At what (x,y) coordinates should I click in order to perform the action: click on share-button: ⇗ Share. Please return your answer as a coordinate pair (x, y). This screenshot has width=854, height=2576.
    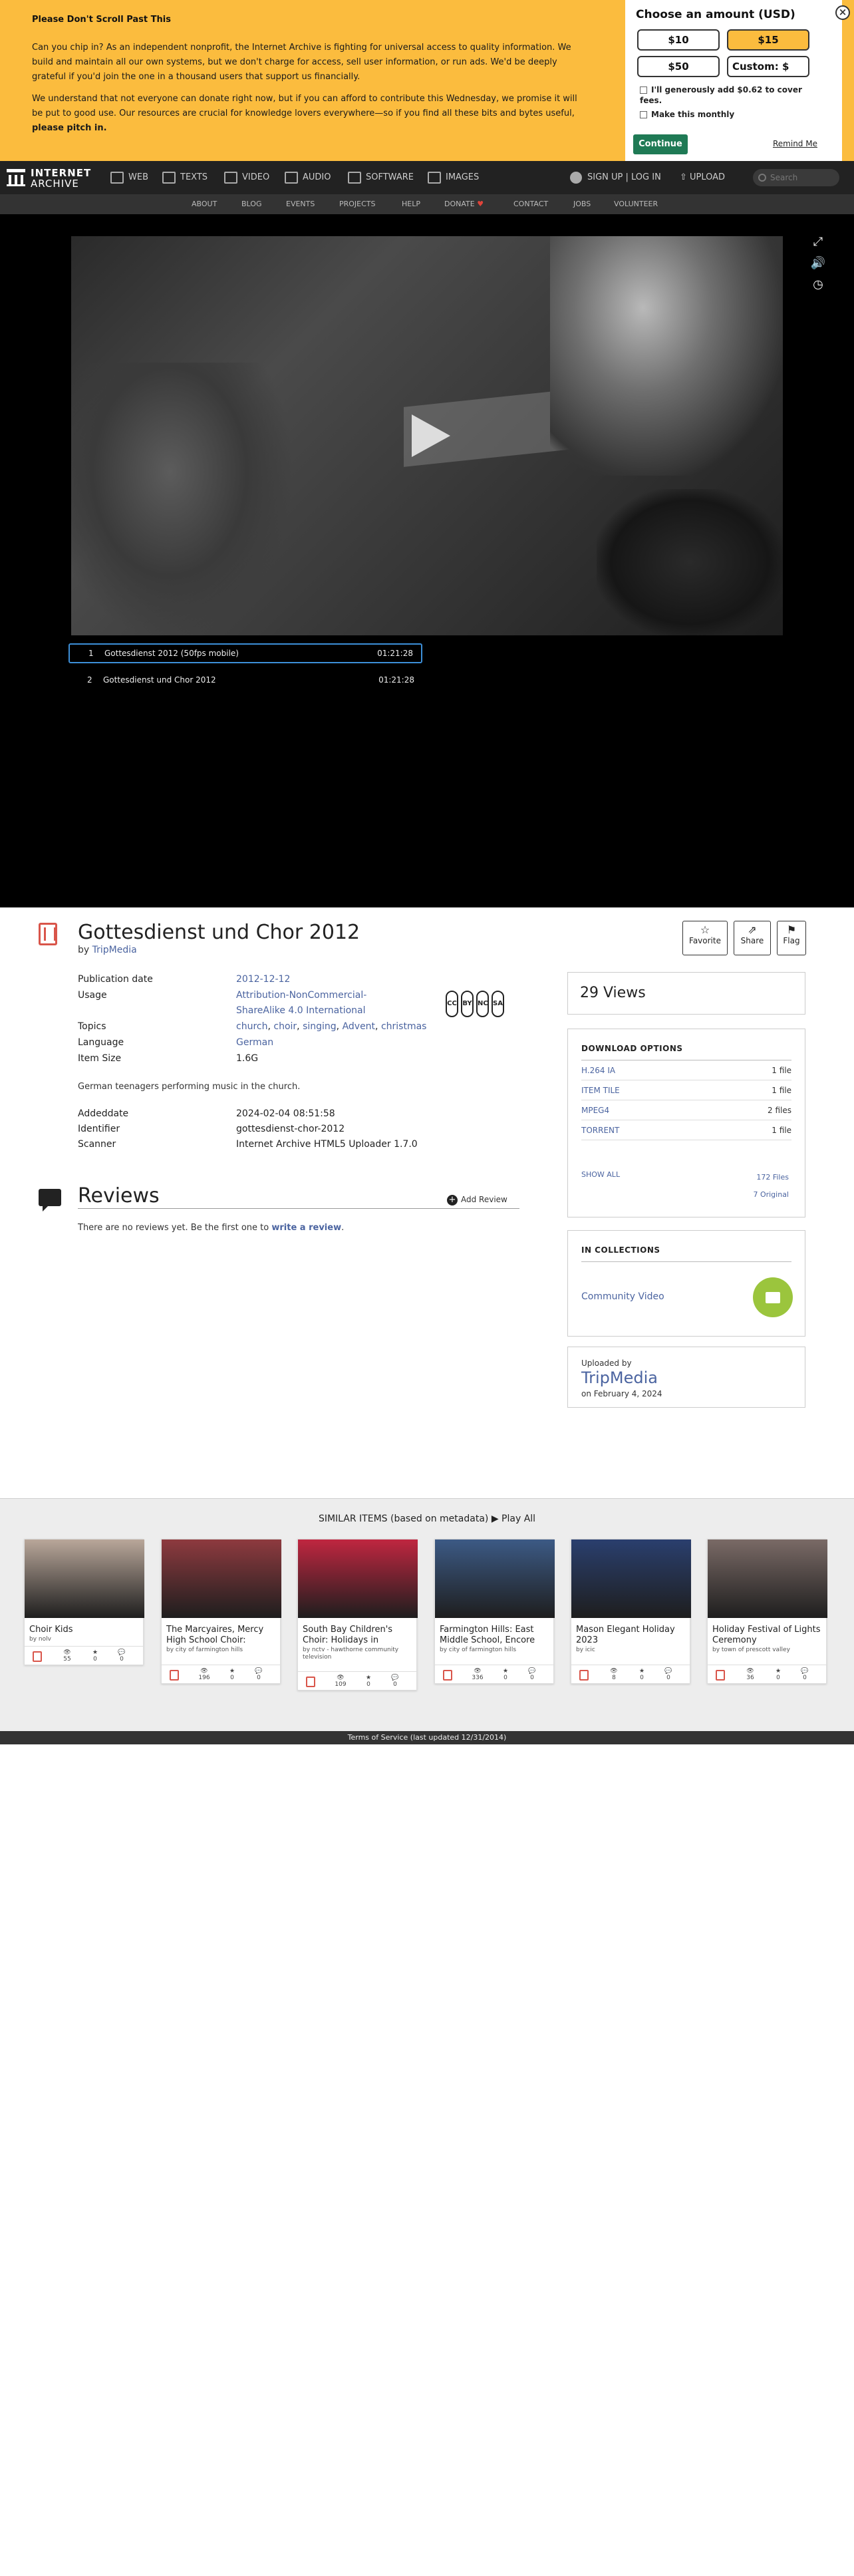
    Looking at the image, I should click on (752, 938).